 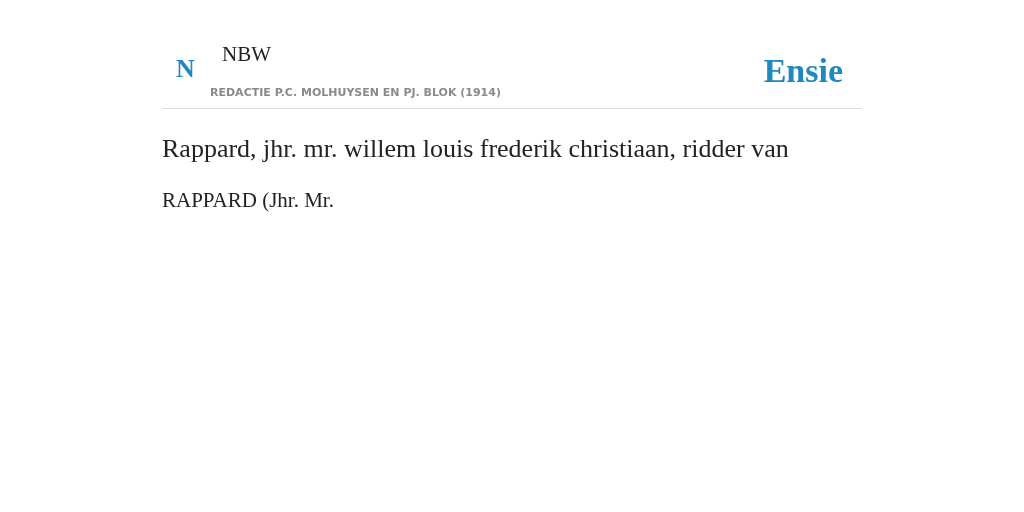 I want to click on logo-letter: N, so click(x=185, y=68).